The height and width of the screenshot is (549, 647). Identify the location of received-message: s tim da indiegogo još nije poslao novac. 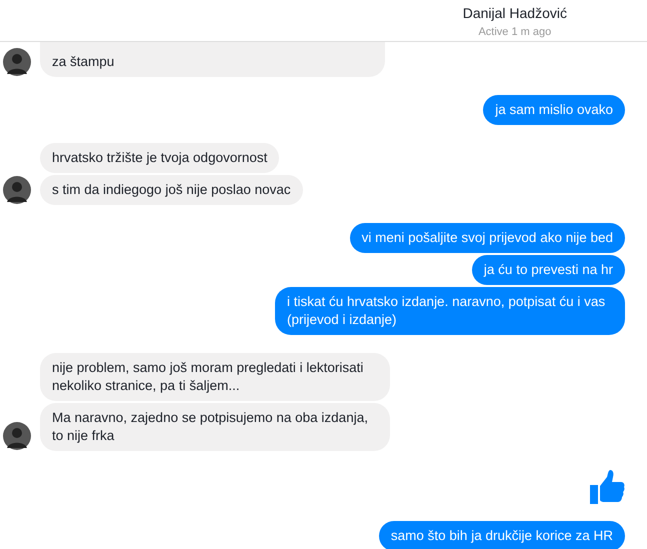
(171, 190).